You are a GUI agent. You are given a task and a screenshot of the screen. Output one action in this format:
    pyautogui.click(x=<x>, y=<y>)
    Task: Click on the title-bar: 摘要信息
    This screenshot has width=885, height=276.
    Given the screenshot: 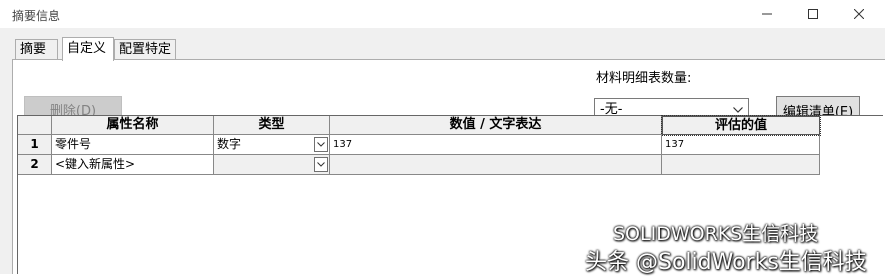 What is the action you would take?
    pyautogui.click(x=442, y=14)
    